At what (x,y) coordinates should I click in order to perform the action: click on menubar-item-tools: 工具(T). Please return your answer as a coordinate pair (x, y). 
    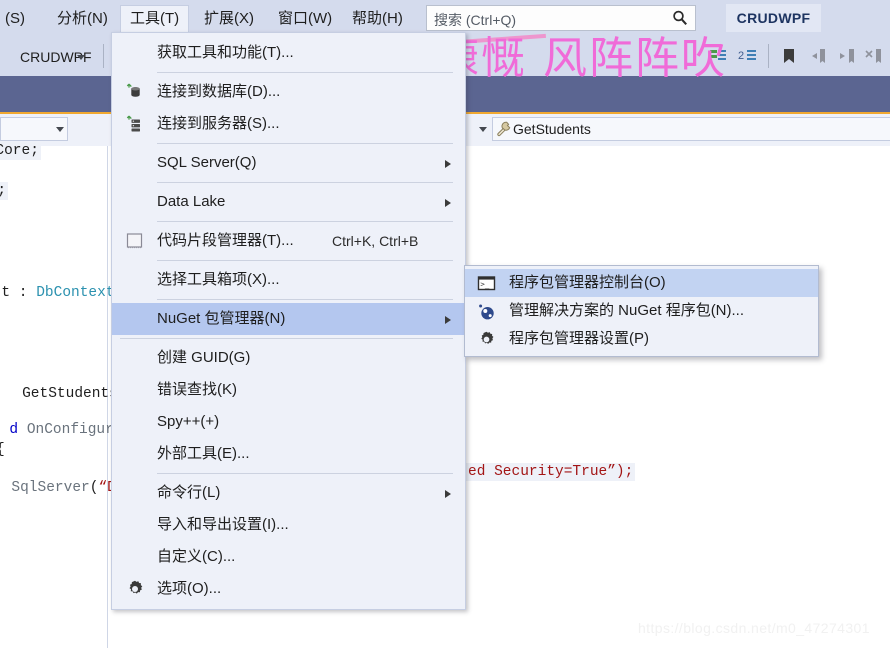
    Looking at the image, I should click on (155, 19).